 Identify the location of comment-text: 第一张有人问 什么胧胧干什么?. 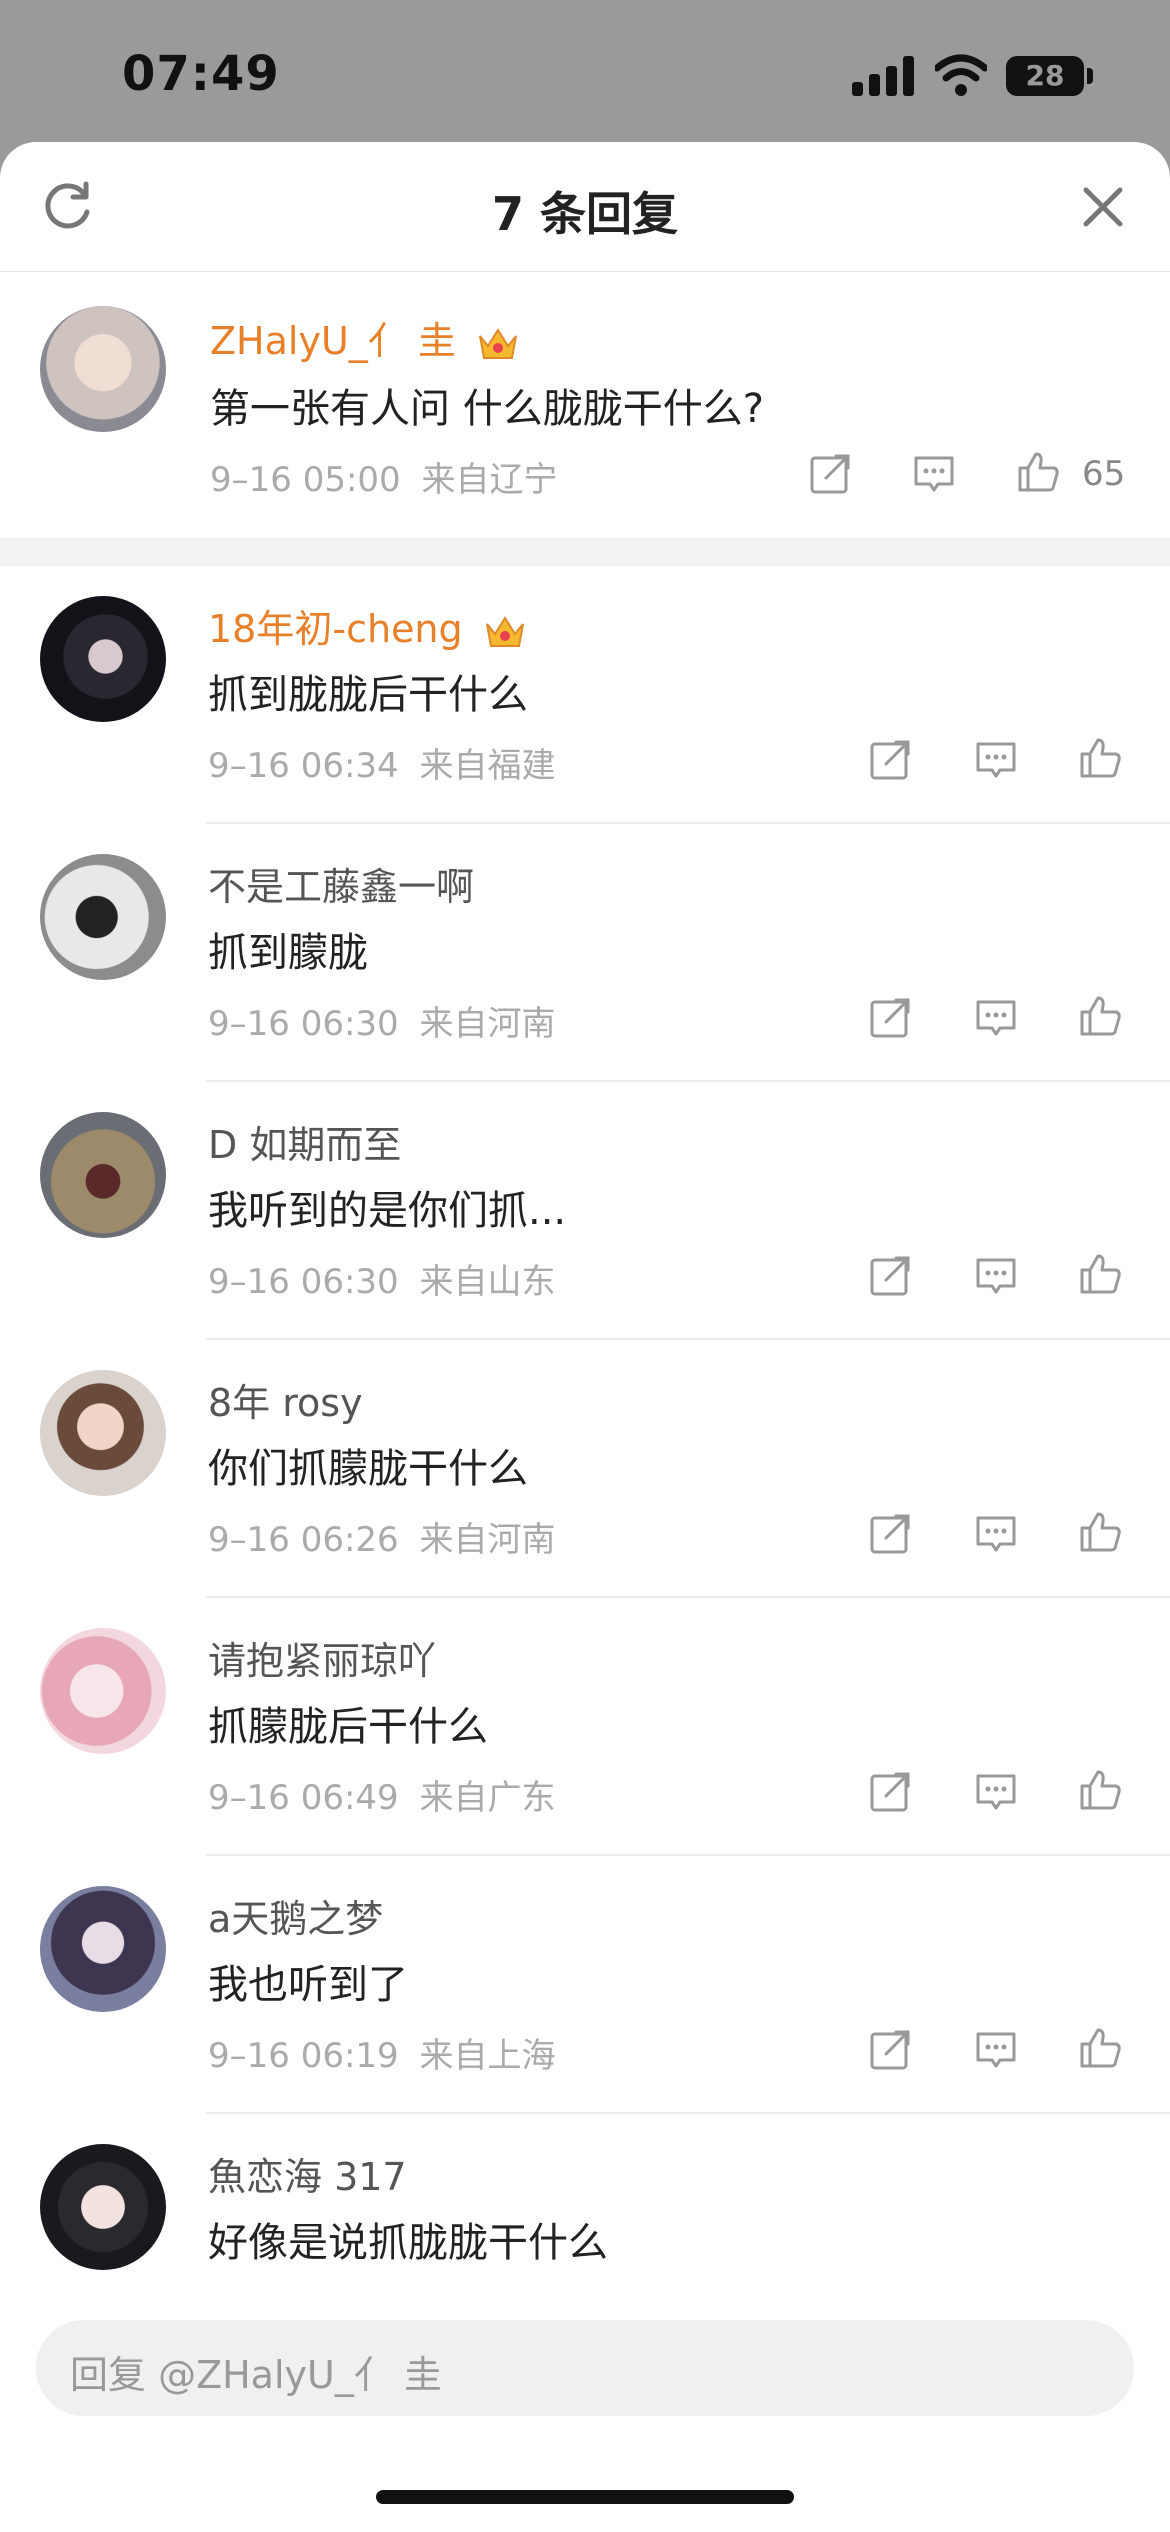
(487, 409).